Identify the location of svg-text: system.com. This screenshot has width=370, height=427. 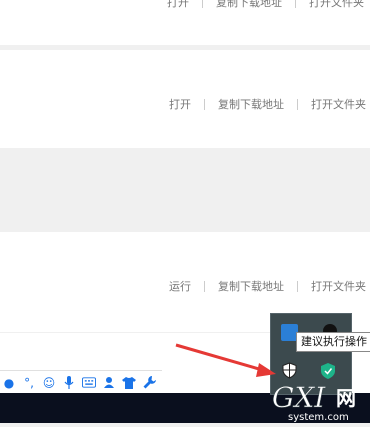
(318, 417).